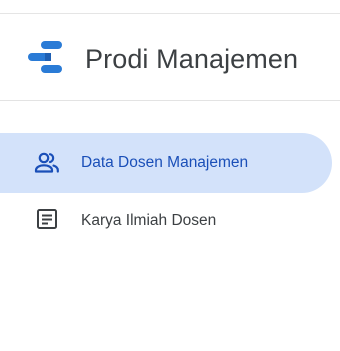  What do you see at coordinates (149, 220) in the screenshot?
I see `nav-item-label: Karya Ilmiah Dosen` at bounding box center [149, 220].